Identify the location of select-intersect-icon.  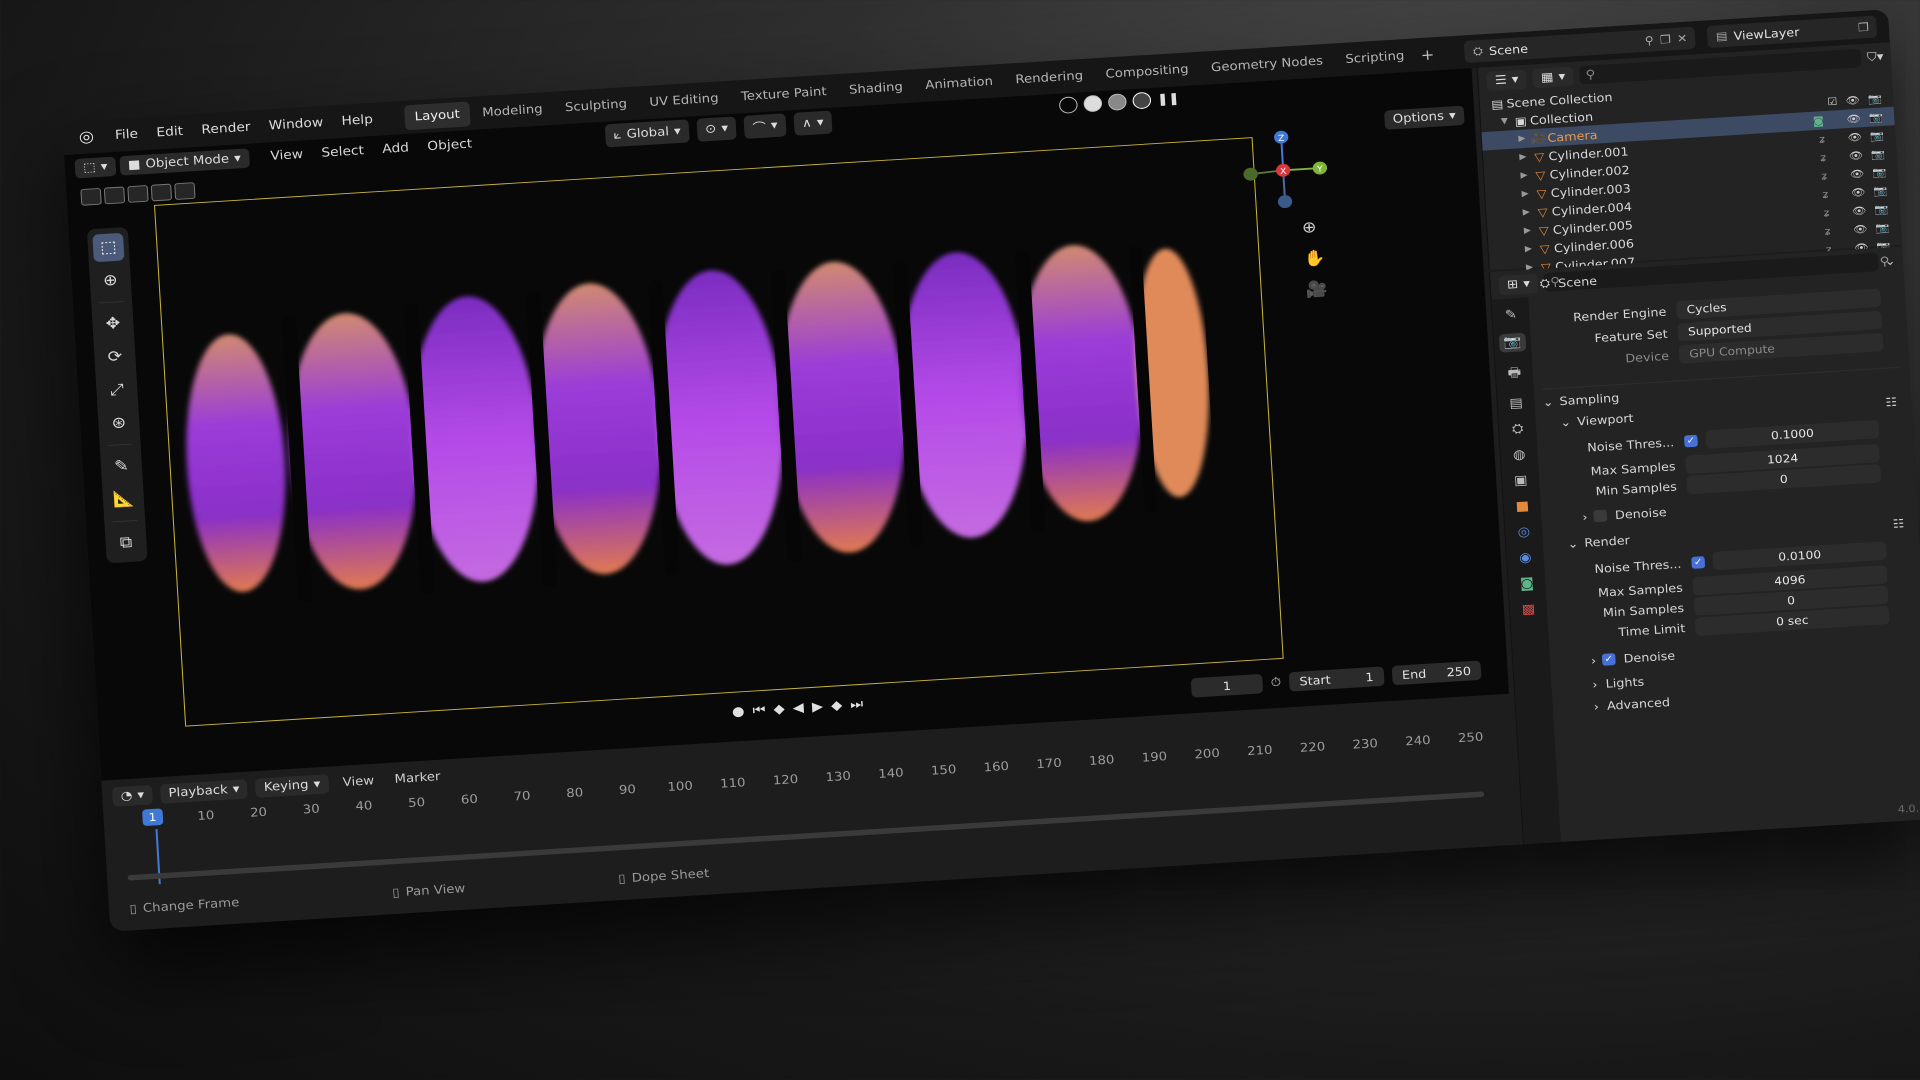
(161, 192).